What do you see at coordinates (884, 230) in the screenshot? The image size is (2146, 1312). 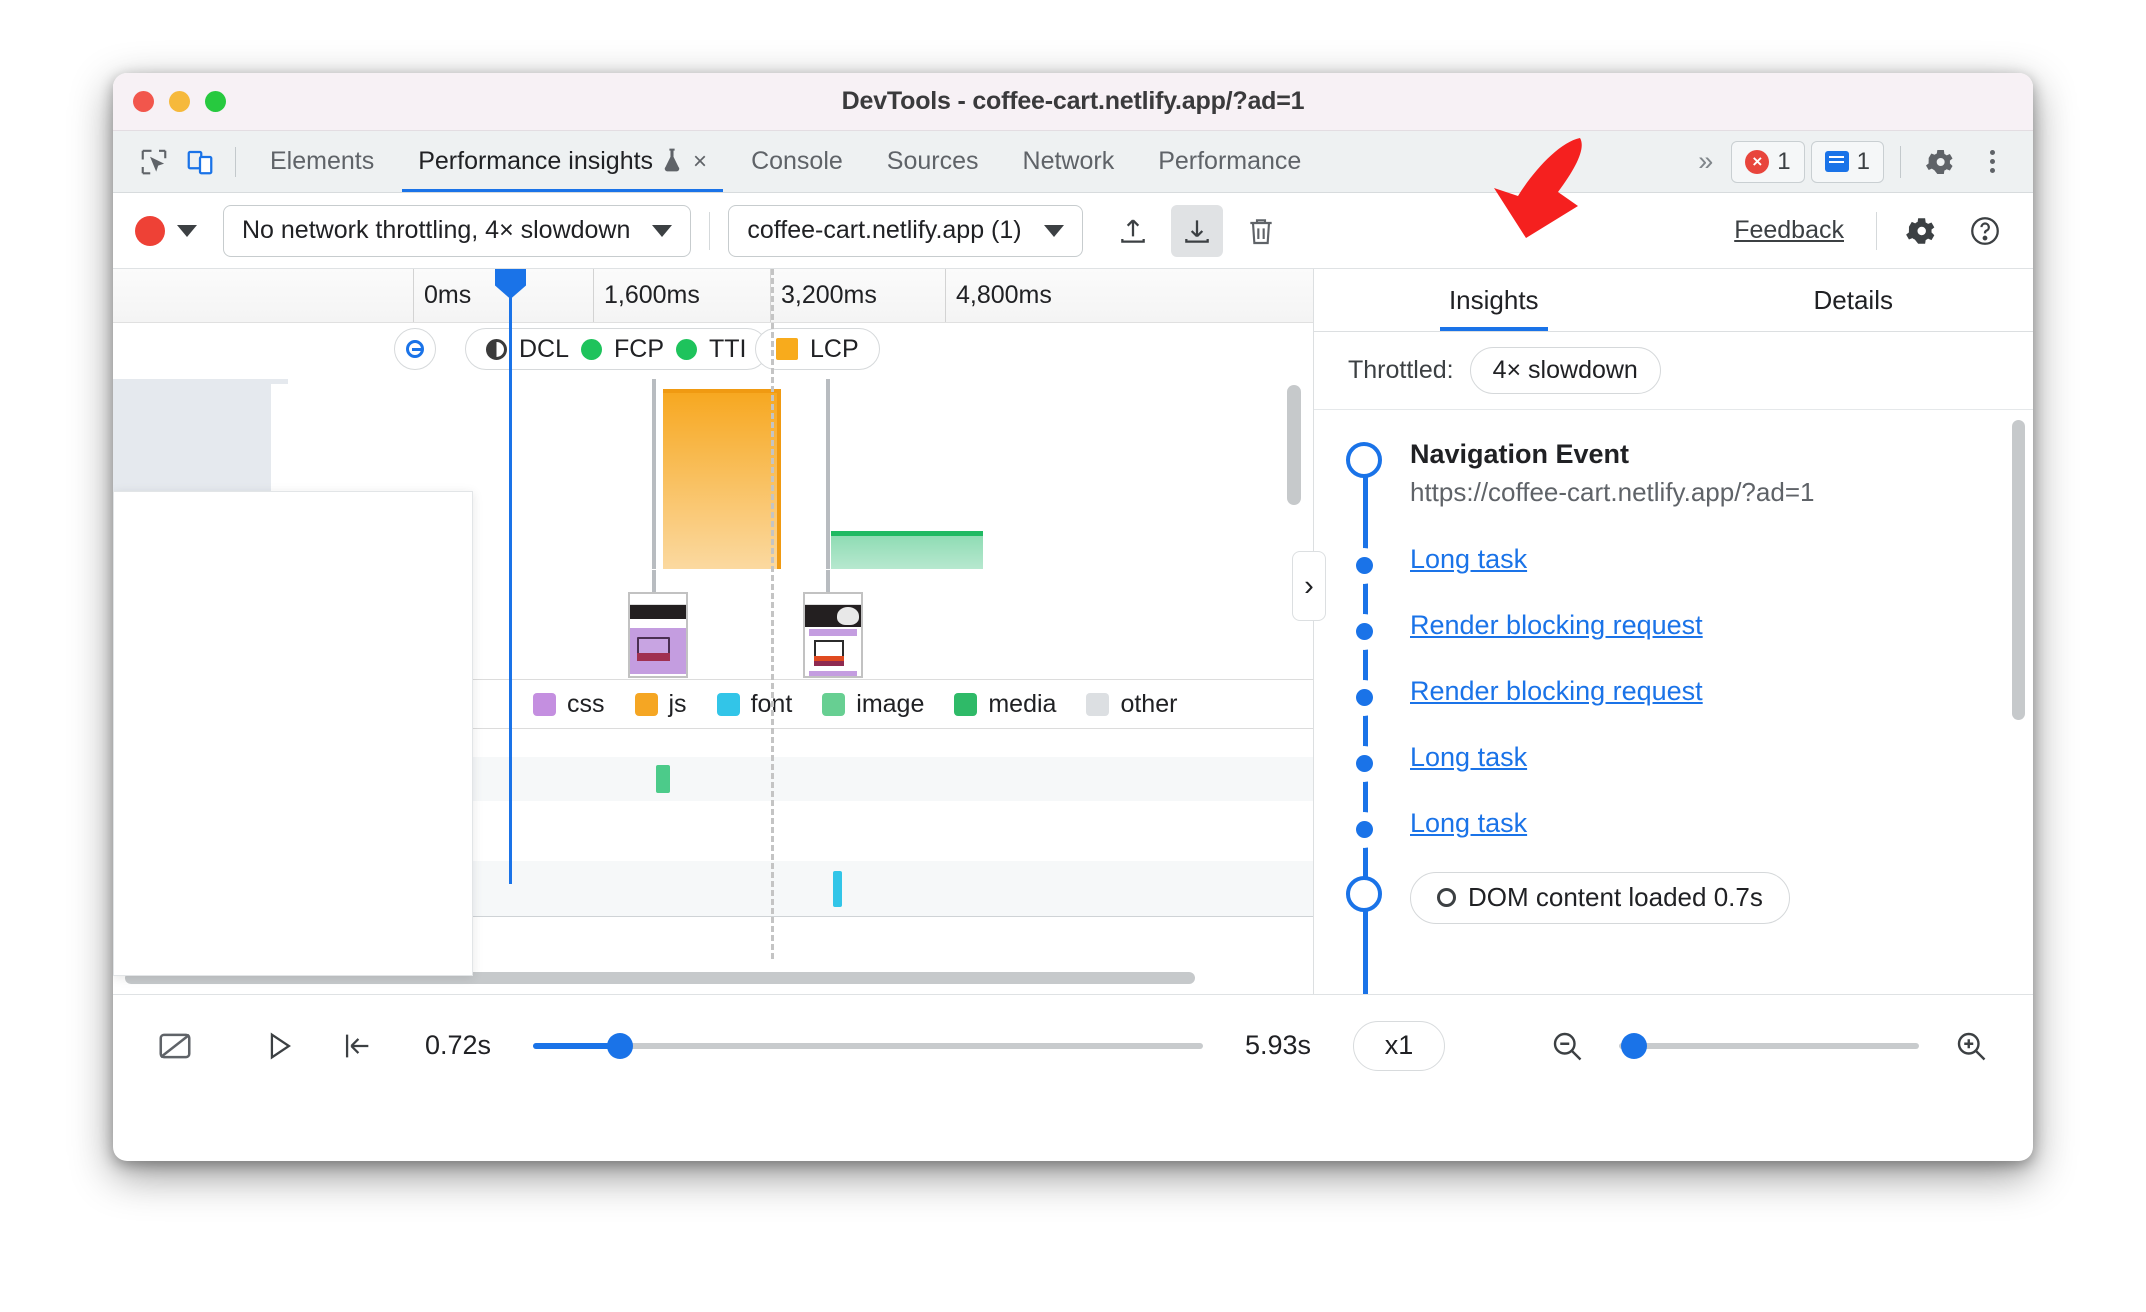 I see `page-select-value: coffee-cart.netlify.app (1)` at bounding box center [884, 230].